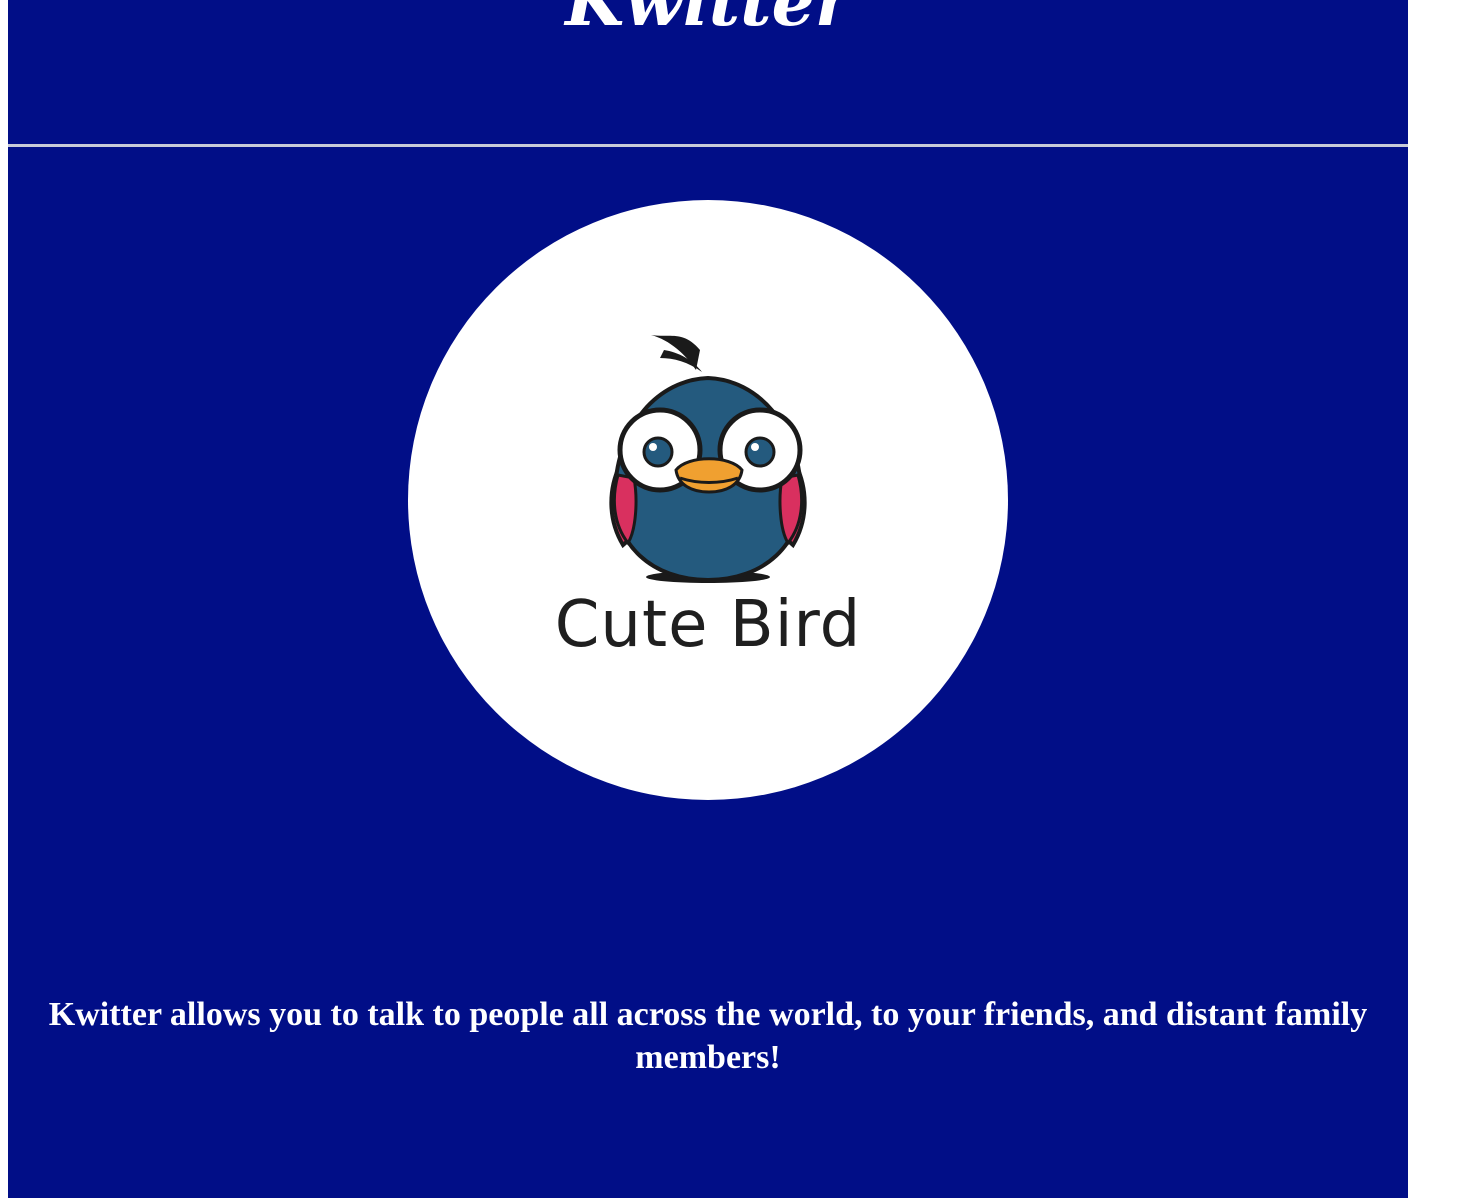 The width and height of the screenshot is (1460, 1198). What do you see at coordinates (708, 21) in the screenshot?
I see `site-title: Kwitter` at bounding box center [708, 21].